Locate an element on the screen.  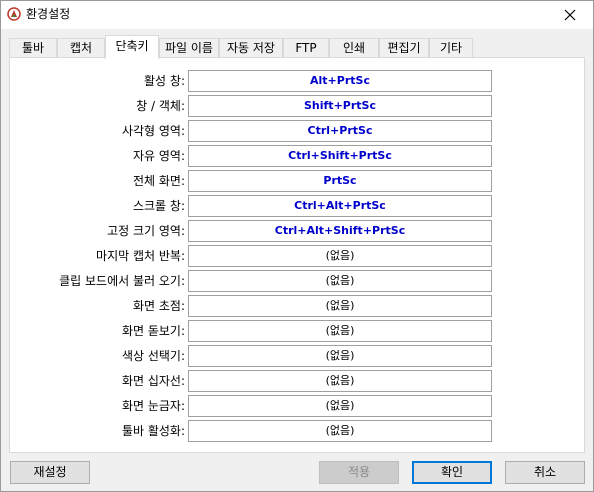
shortcut-row-fixed-size: 고정 크기 영역: Ctrl+Alt+Shift+PrtSc is located at coordinates (298, 231).